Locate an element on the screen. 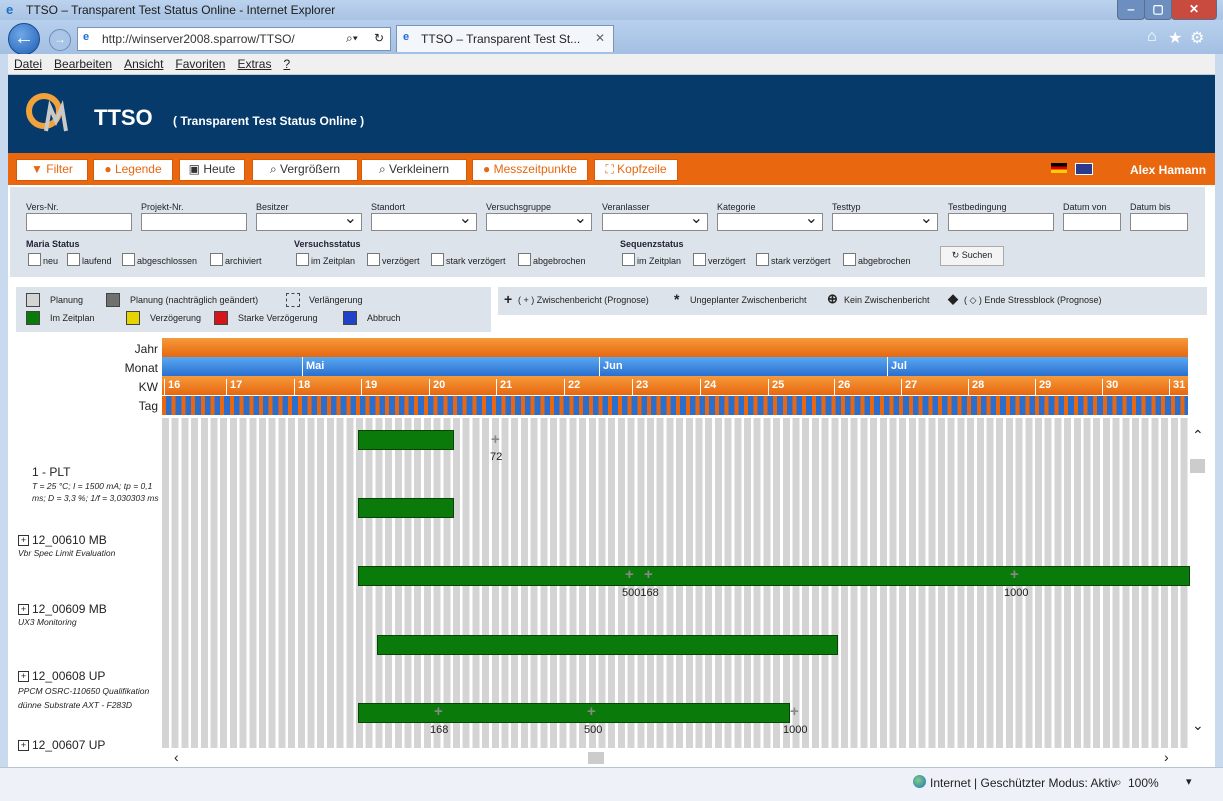 The width and height of the screenshot is (1223, 801). checkbox-vs-verzoegert is located at coordinates (373, 259).